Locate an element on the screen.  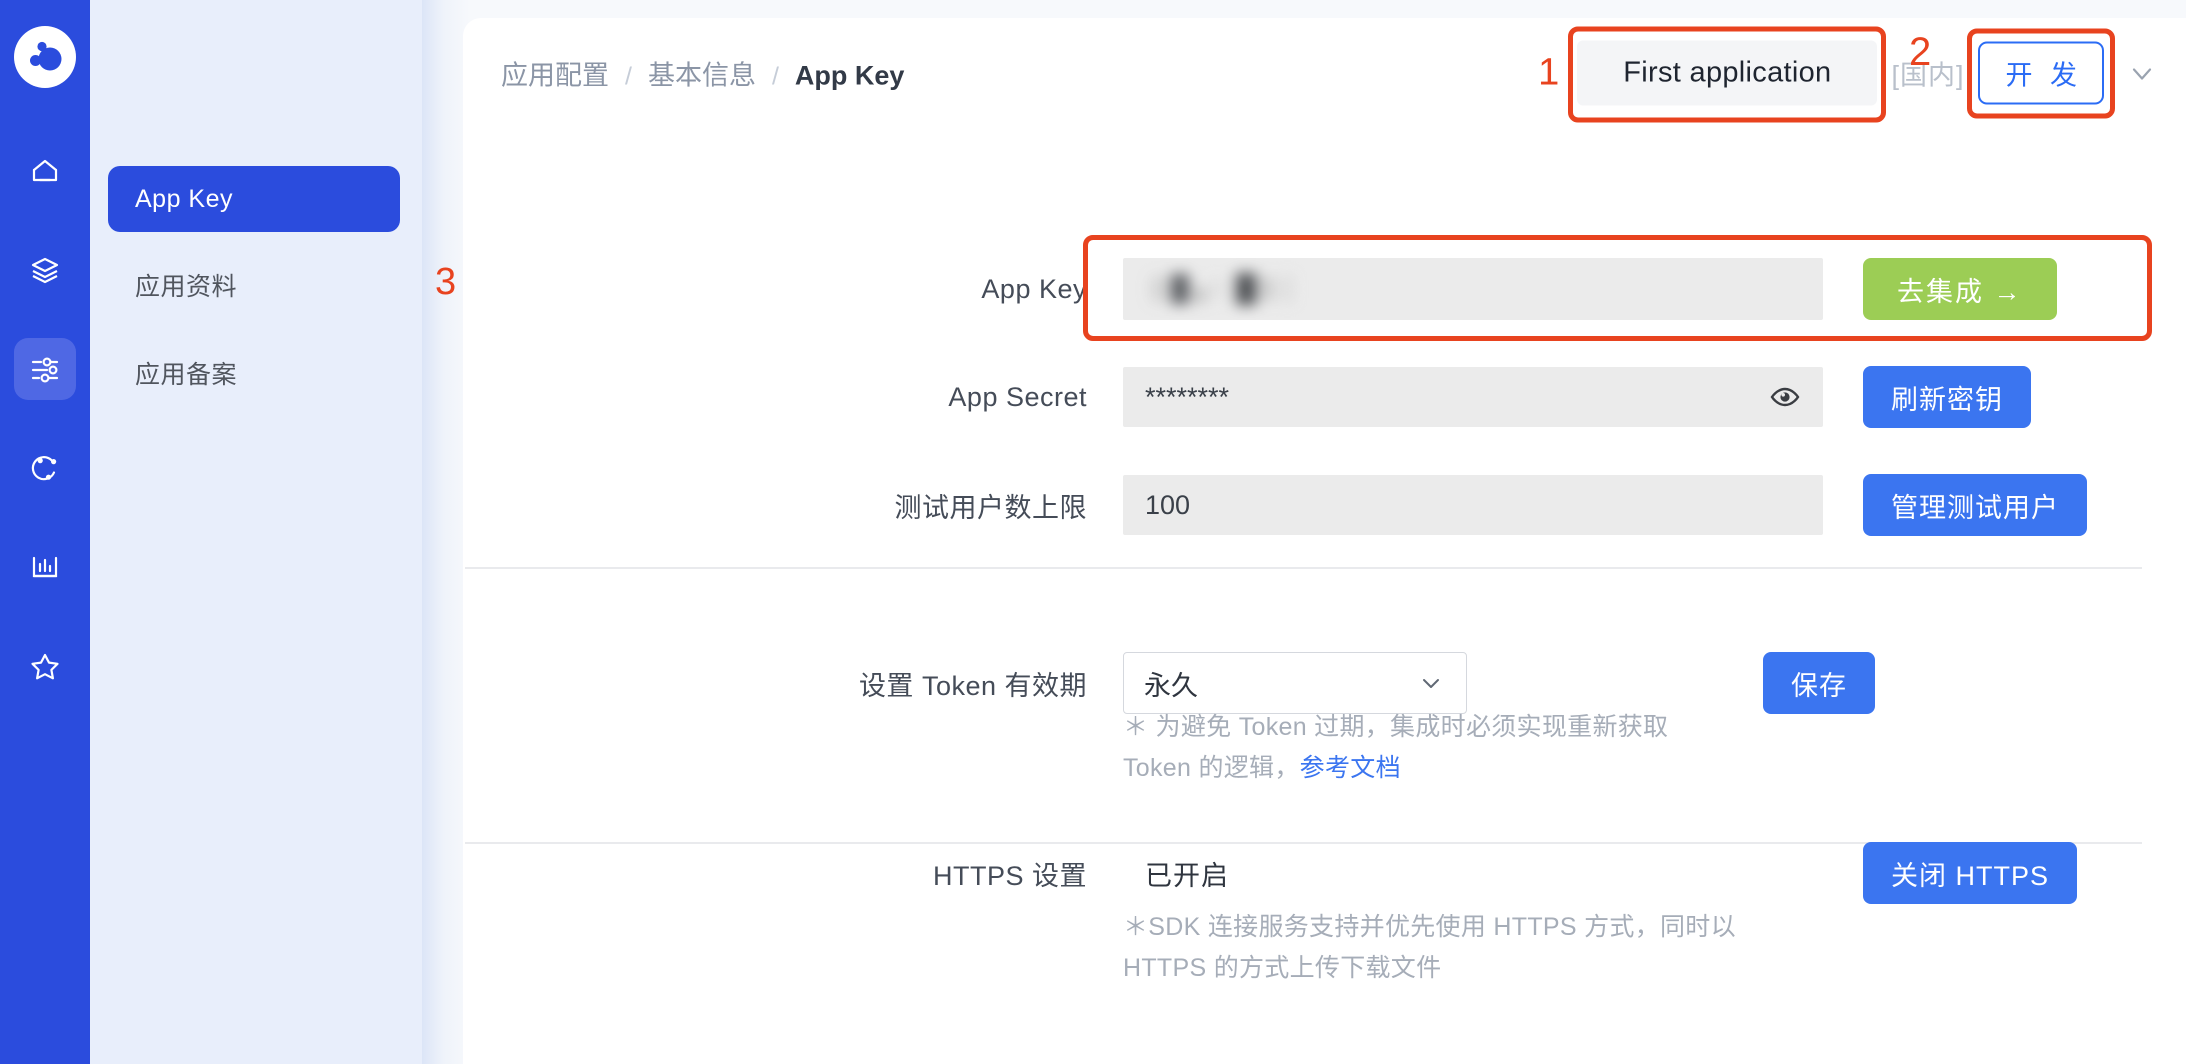
status-badge-environment: 开 发 is located at coordinates (2041, 73).